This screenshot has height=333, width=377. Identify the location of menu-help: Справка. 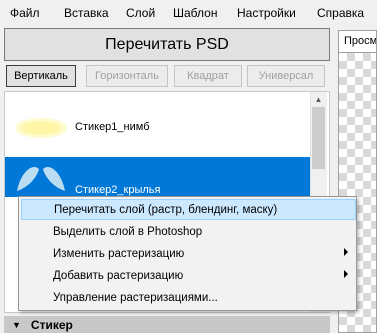
(340, 13).